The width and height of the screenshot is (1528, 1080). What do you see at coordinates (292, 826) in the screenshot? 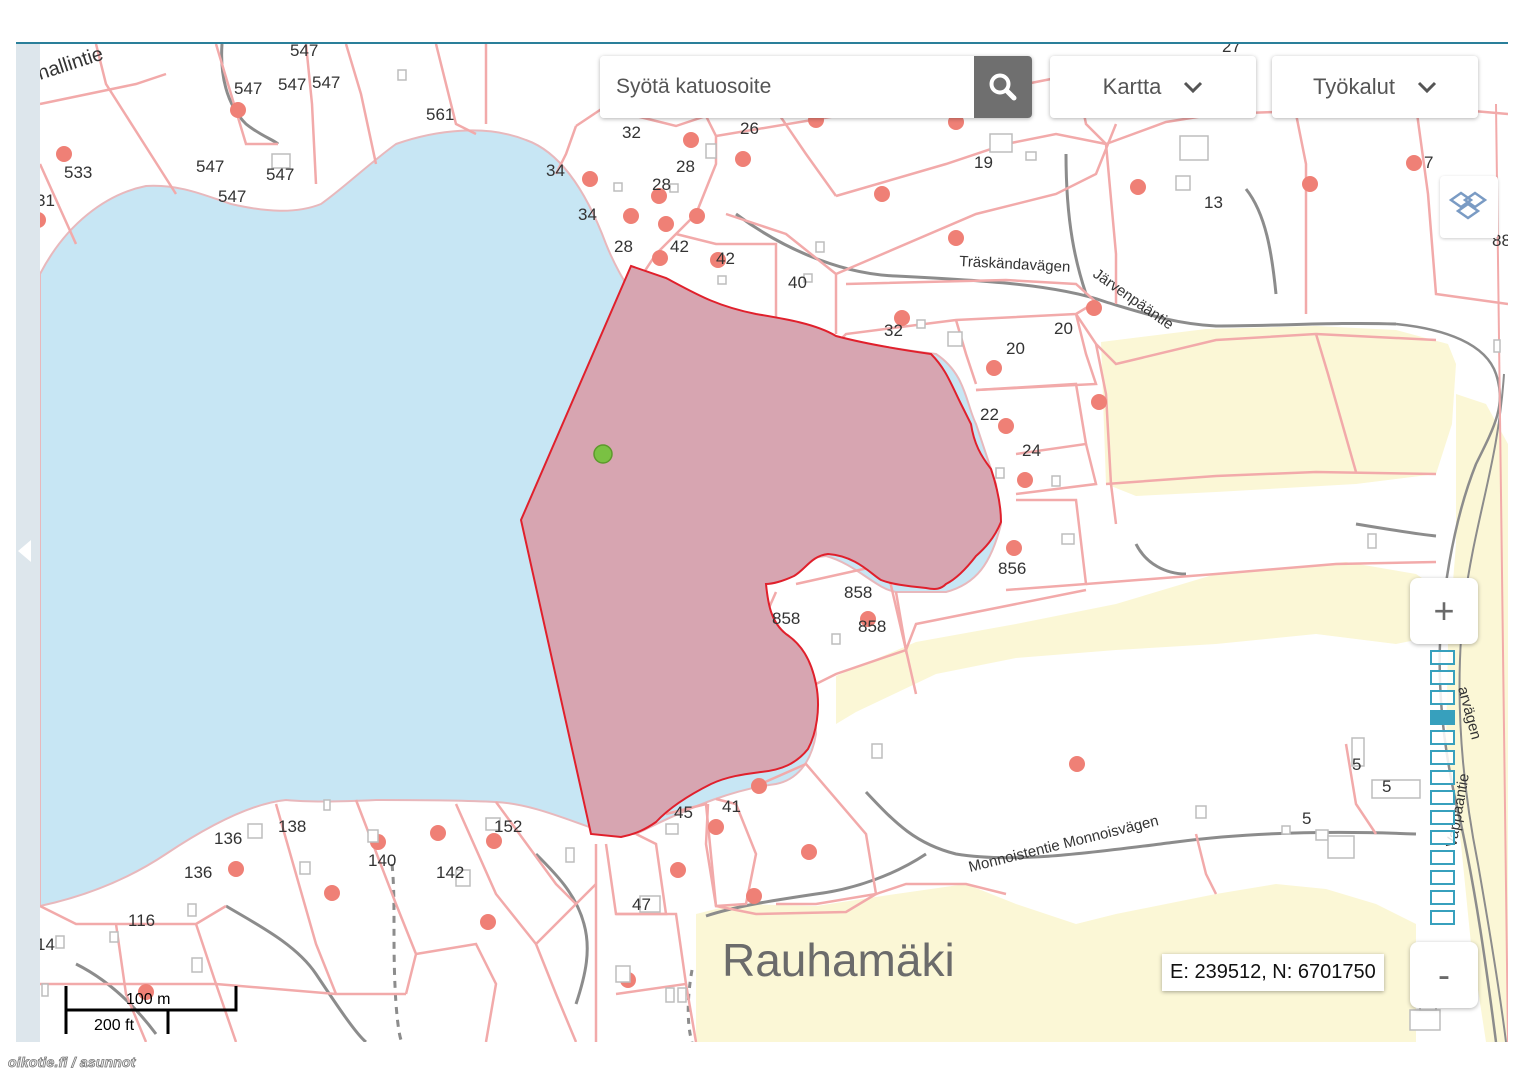
I see `map-label: 138` at bounding box center [292, 826].